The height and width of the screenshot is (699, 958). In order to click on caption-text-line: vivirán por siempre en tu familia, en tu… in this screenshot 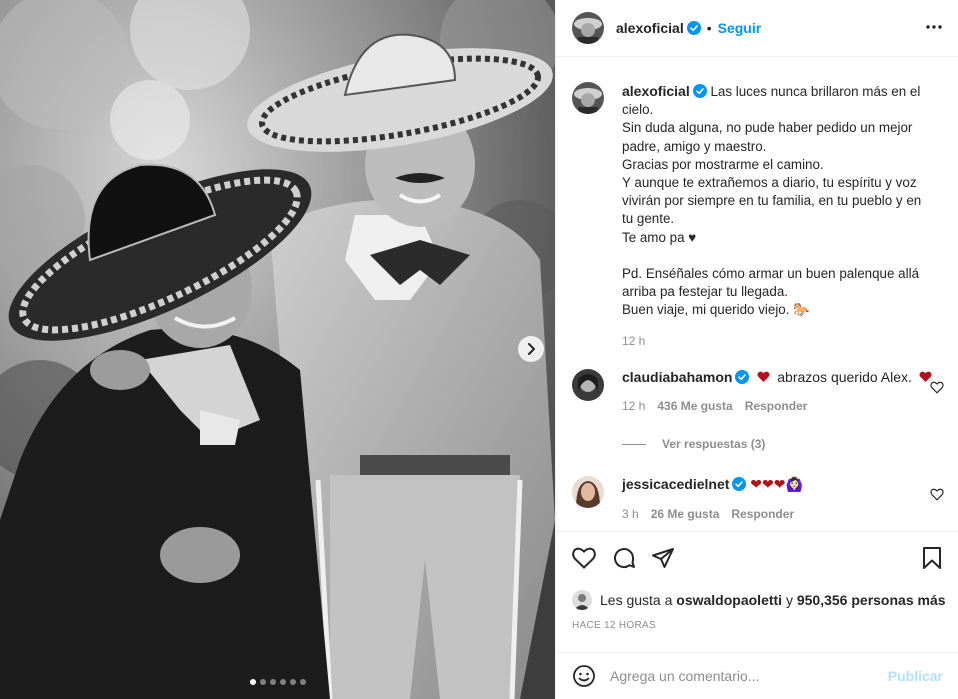, I will do `click(772, 201)`.